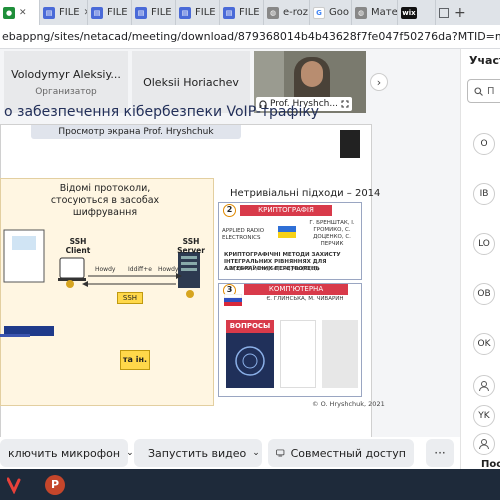 Image resolution: width=500 pixels, height=500 pixels. Describe the element at coordinates (484, 344) in the screenshot. I see `avatar: OK` at that location.